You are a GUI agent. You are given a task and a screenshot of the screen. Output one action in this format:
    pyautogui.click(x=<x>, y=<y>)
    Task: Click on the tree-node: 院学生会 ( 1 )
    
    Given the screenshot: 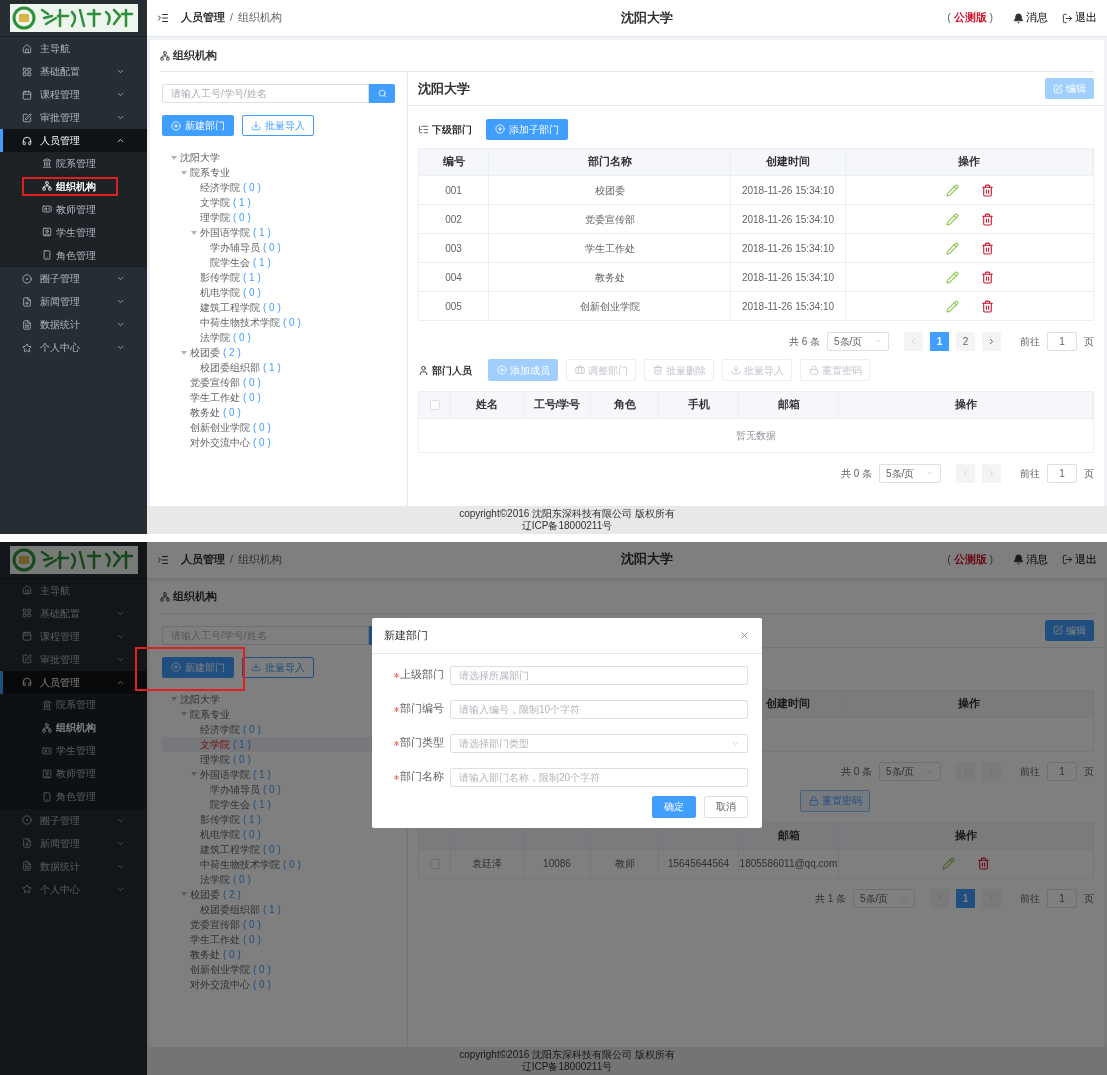 What is the action you would take?
    pyautogui.click(x=278, y=262)
    